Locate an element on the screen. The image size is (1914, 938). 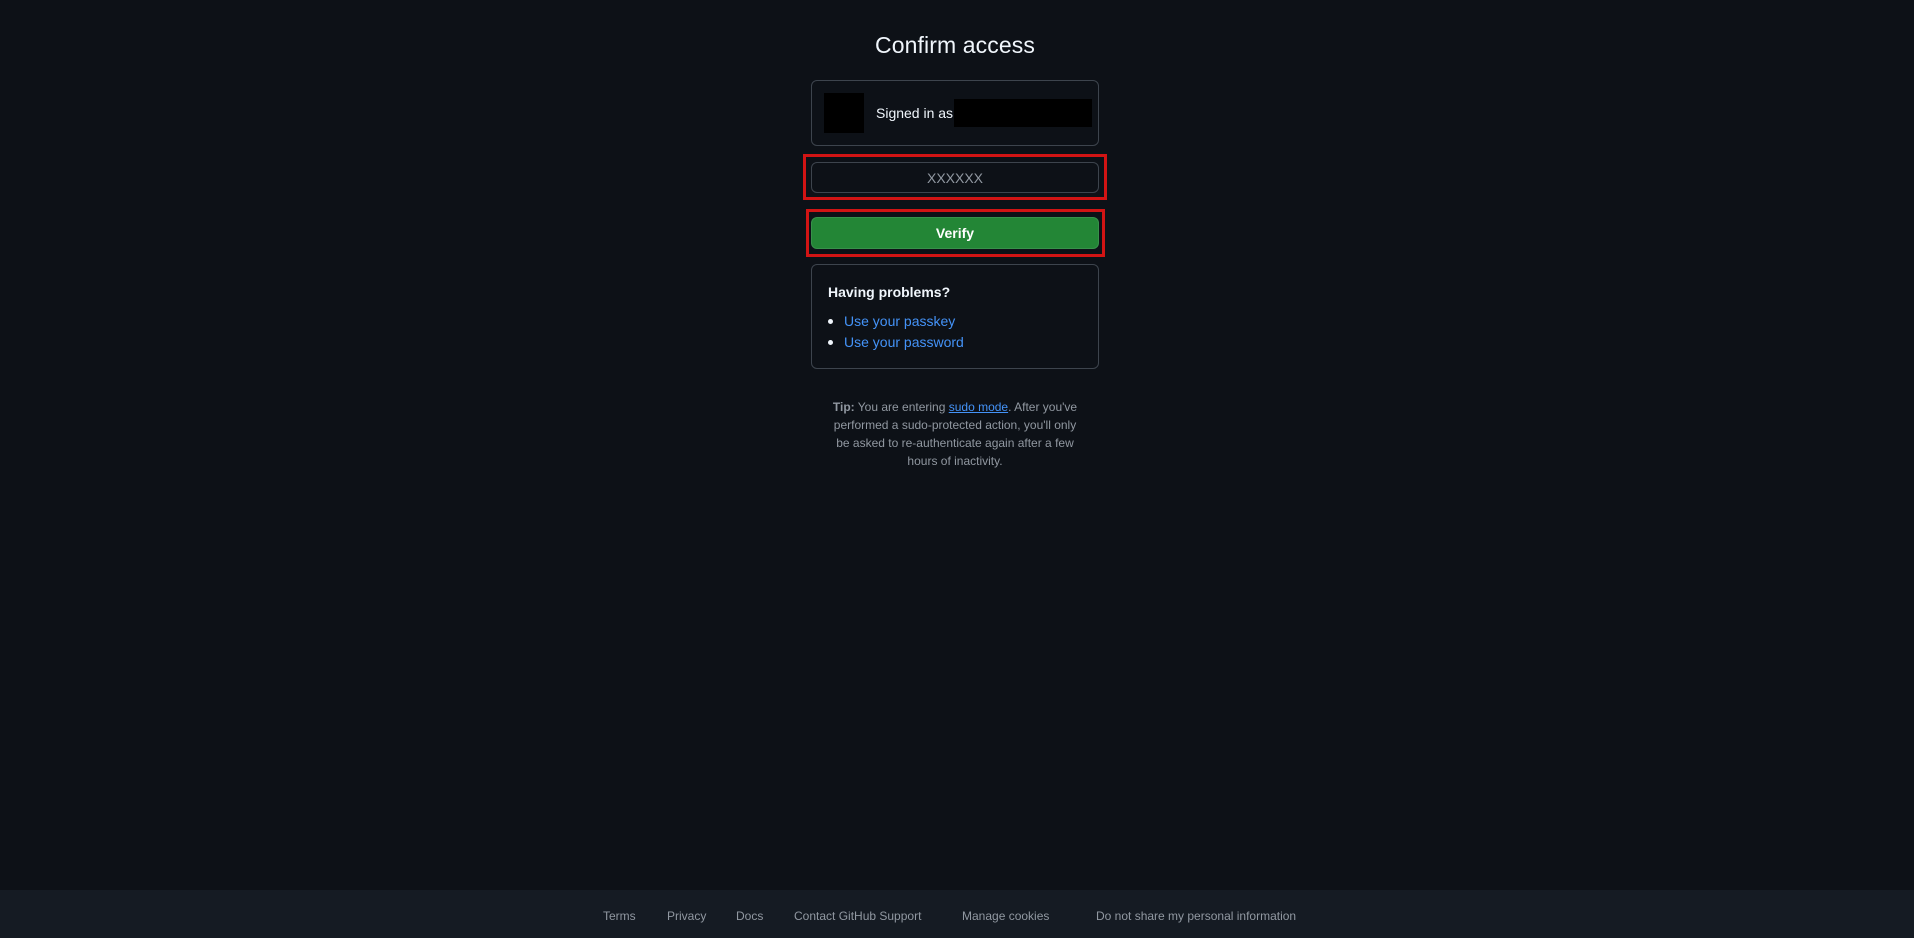
list-item: Use your password is located at coordinates (888, 344).